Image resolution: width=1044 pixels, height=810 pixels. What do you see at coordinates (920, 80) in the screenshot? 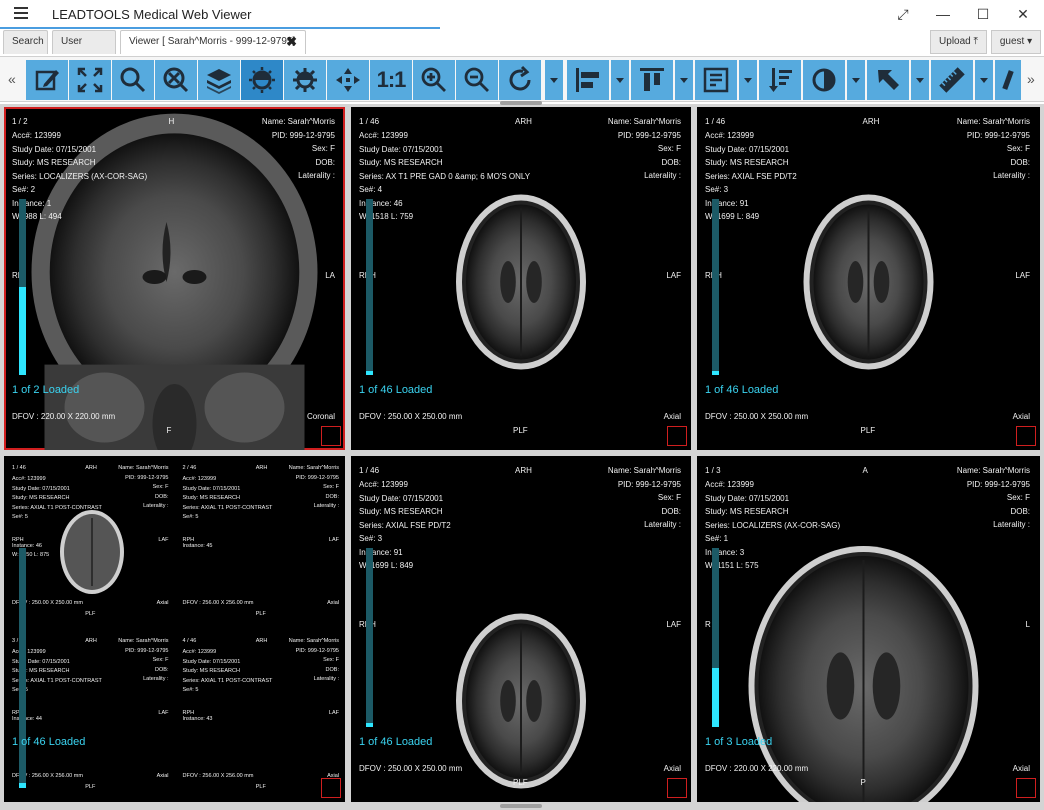
I see `arrow-dropdown-icon` at bounding box center [920, 80].